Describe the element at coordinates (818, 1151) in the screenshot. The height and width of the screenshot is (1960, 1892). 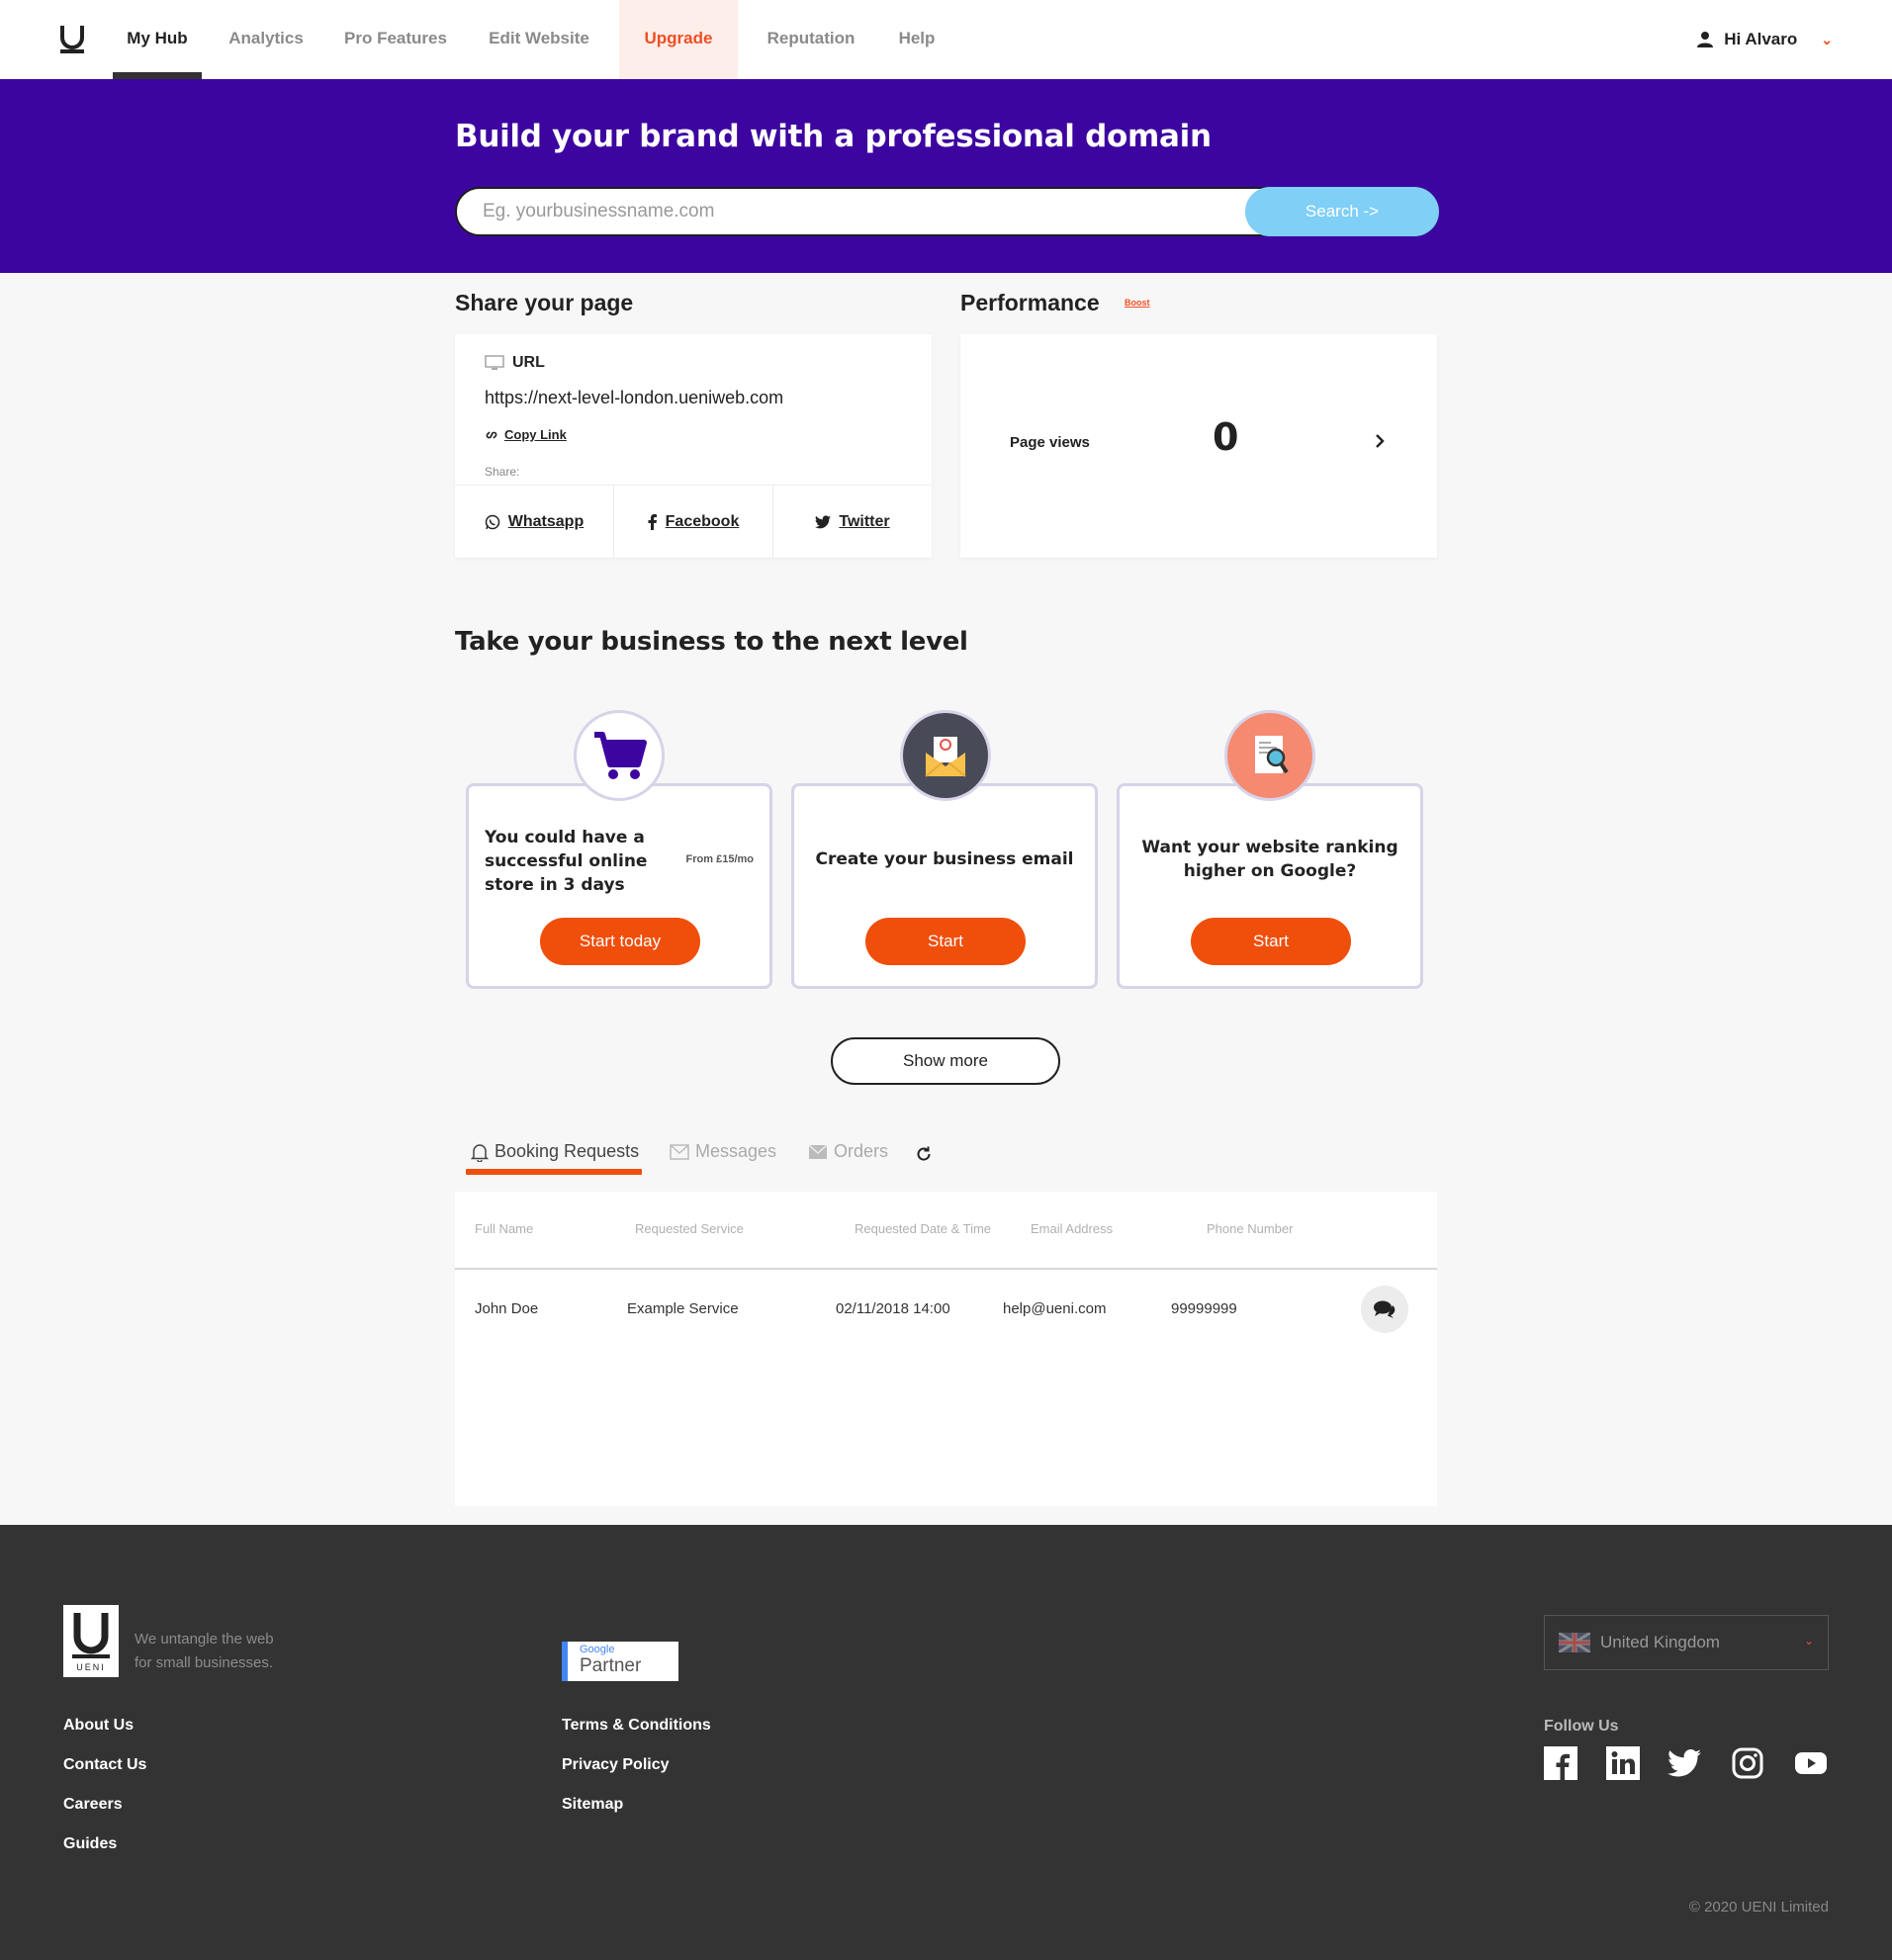
I see `envelope-filled-icon` at that location.